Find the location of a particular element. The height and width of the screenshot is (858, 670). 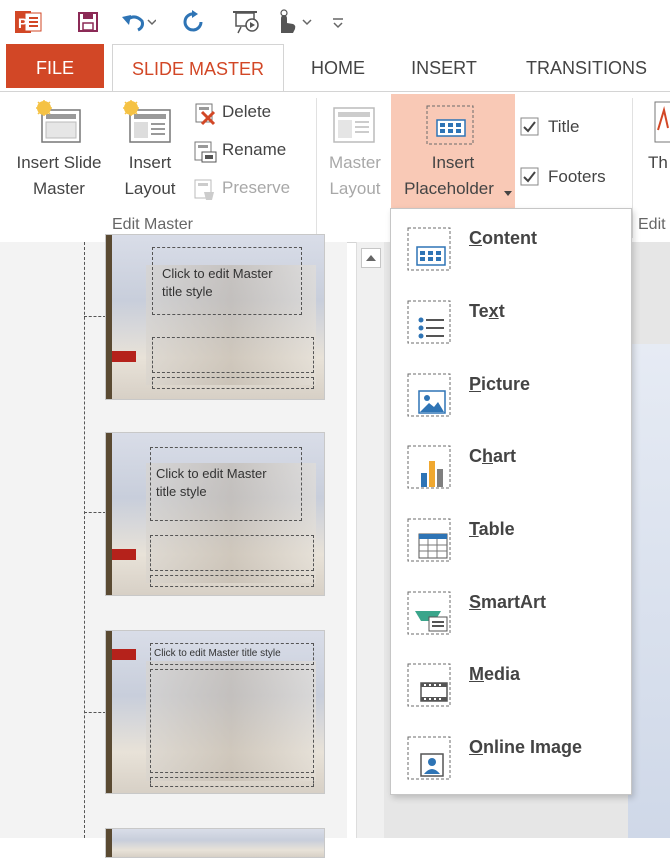

tab-file: FILE is located at coordinates (55, 66).